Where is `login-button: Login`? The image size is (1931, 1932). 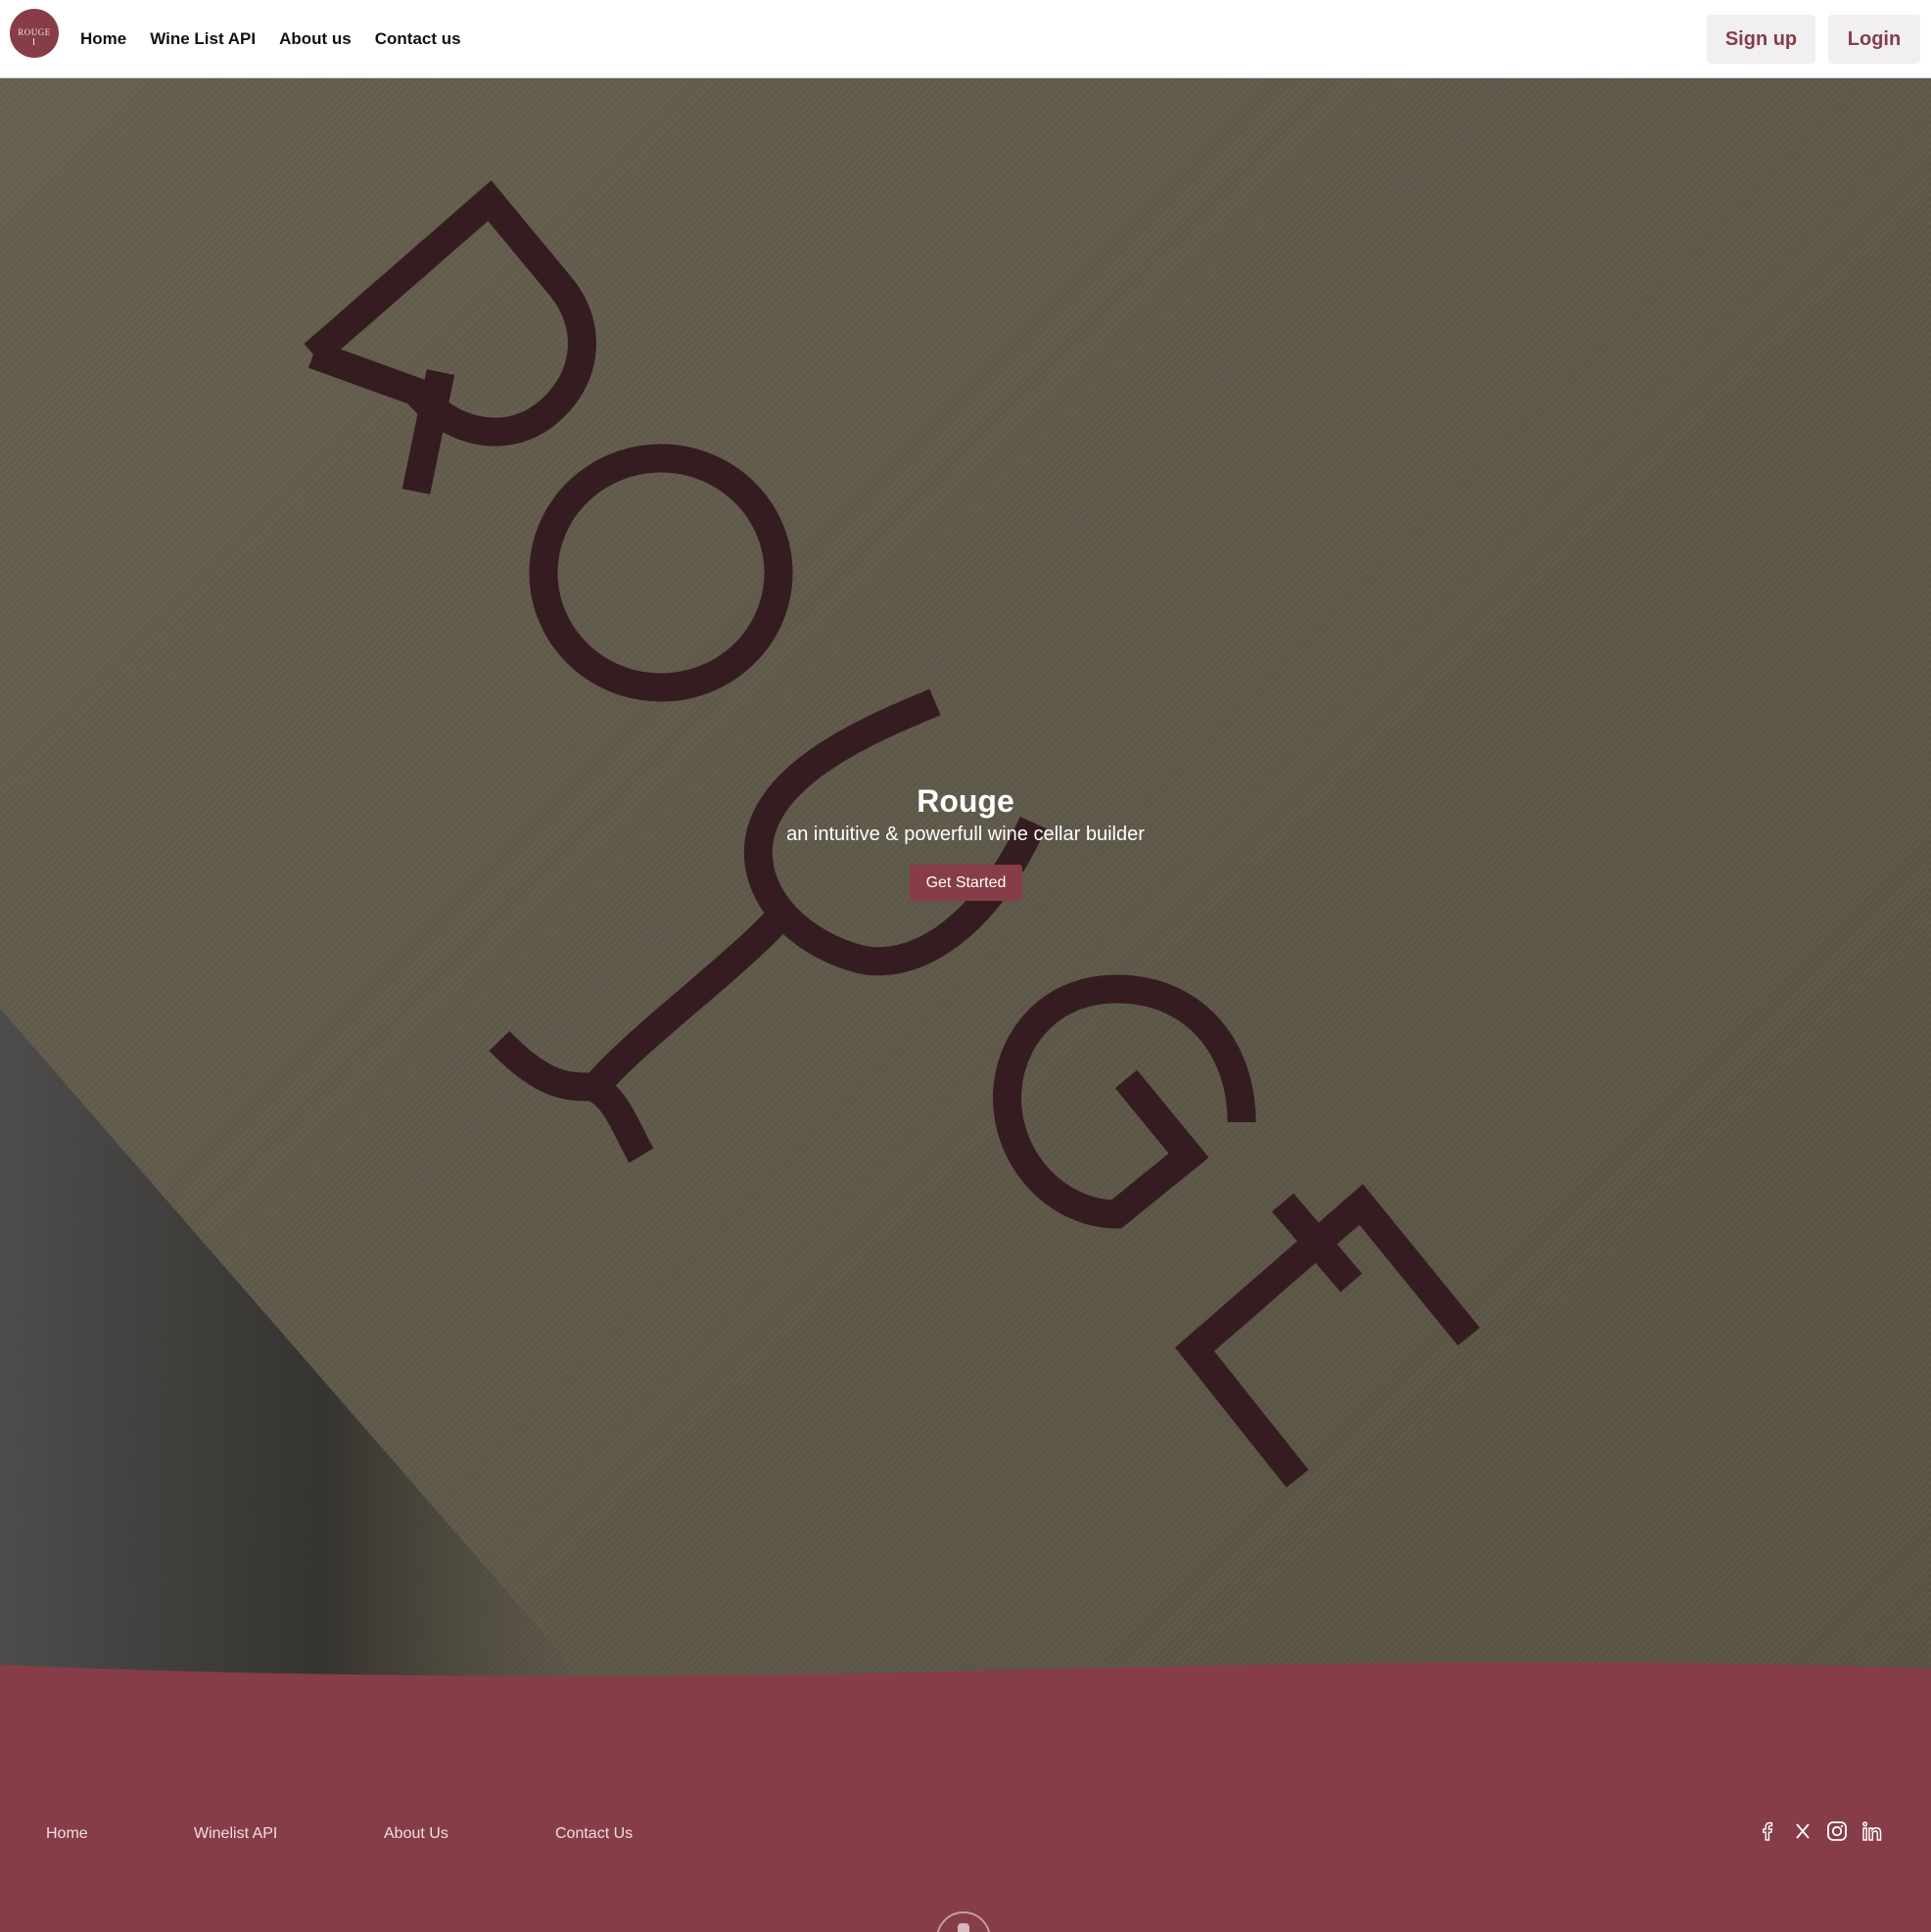
login-button: Login is located at coordinates (1874, 40).